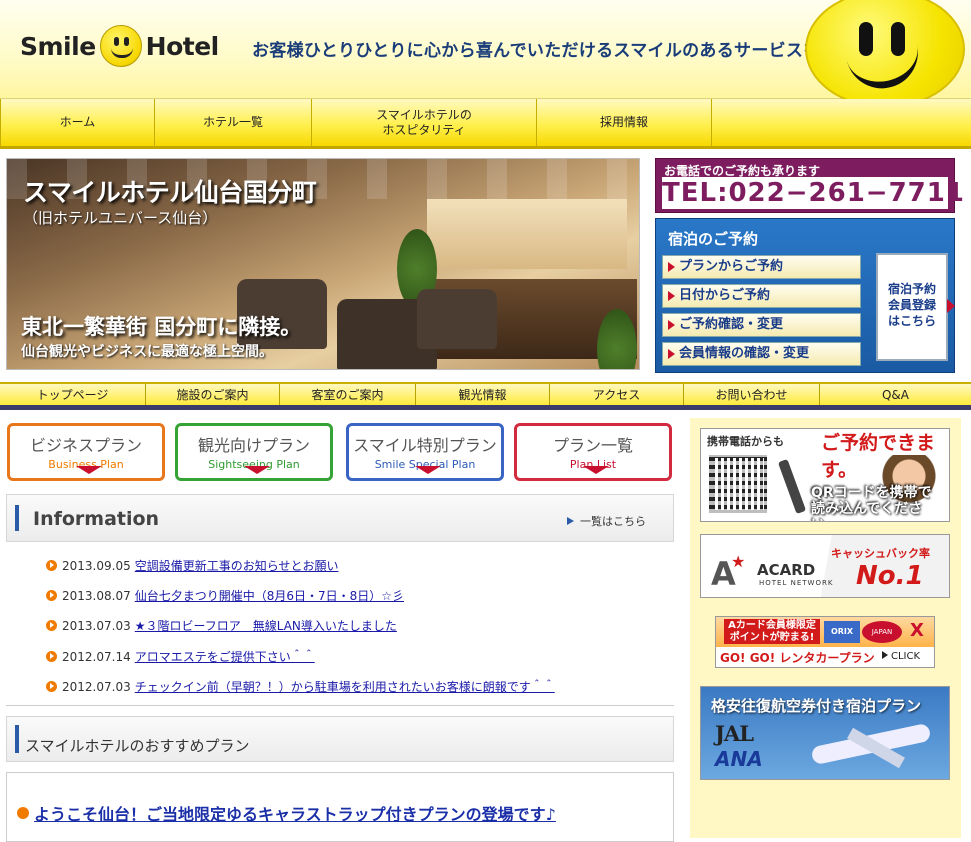  I want to click on reserve-by-plan-button: プランからご予約, so click(761, 267).